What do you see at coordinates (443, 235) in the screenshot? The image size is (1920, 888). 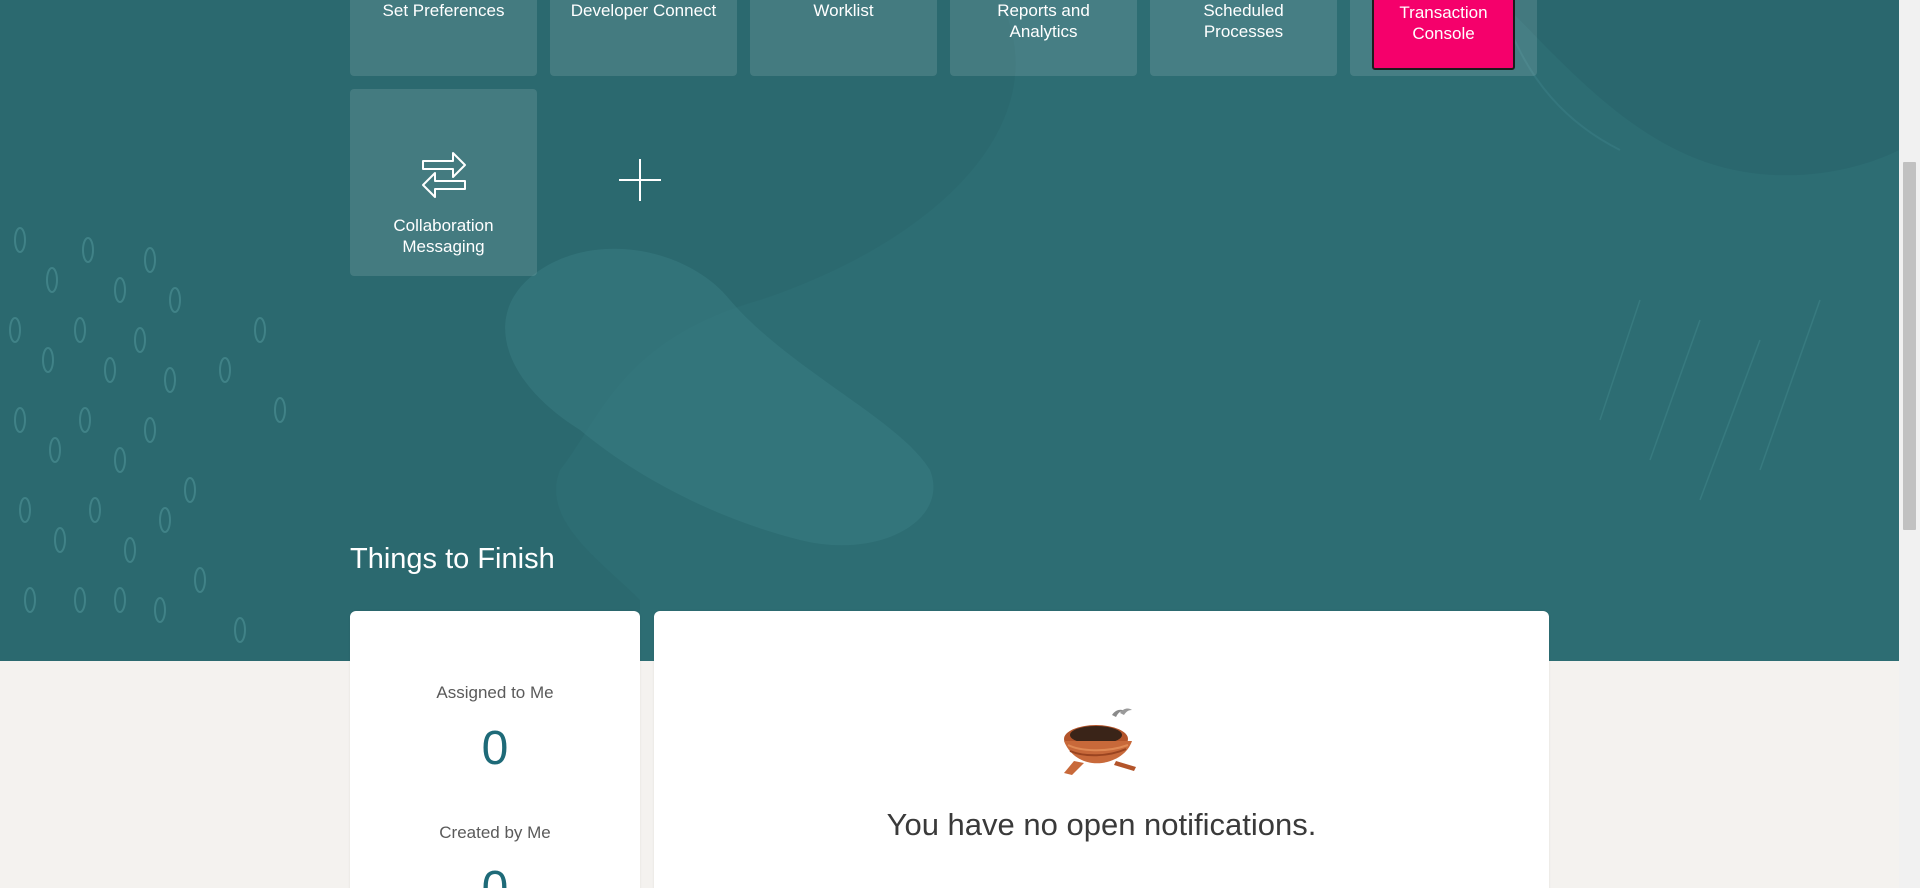 I see `tile-label: Collaboration Messaging` at bounding box center [443, 235].